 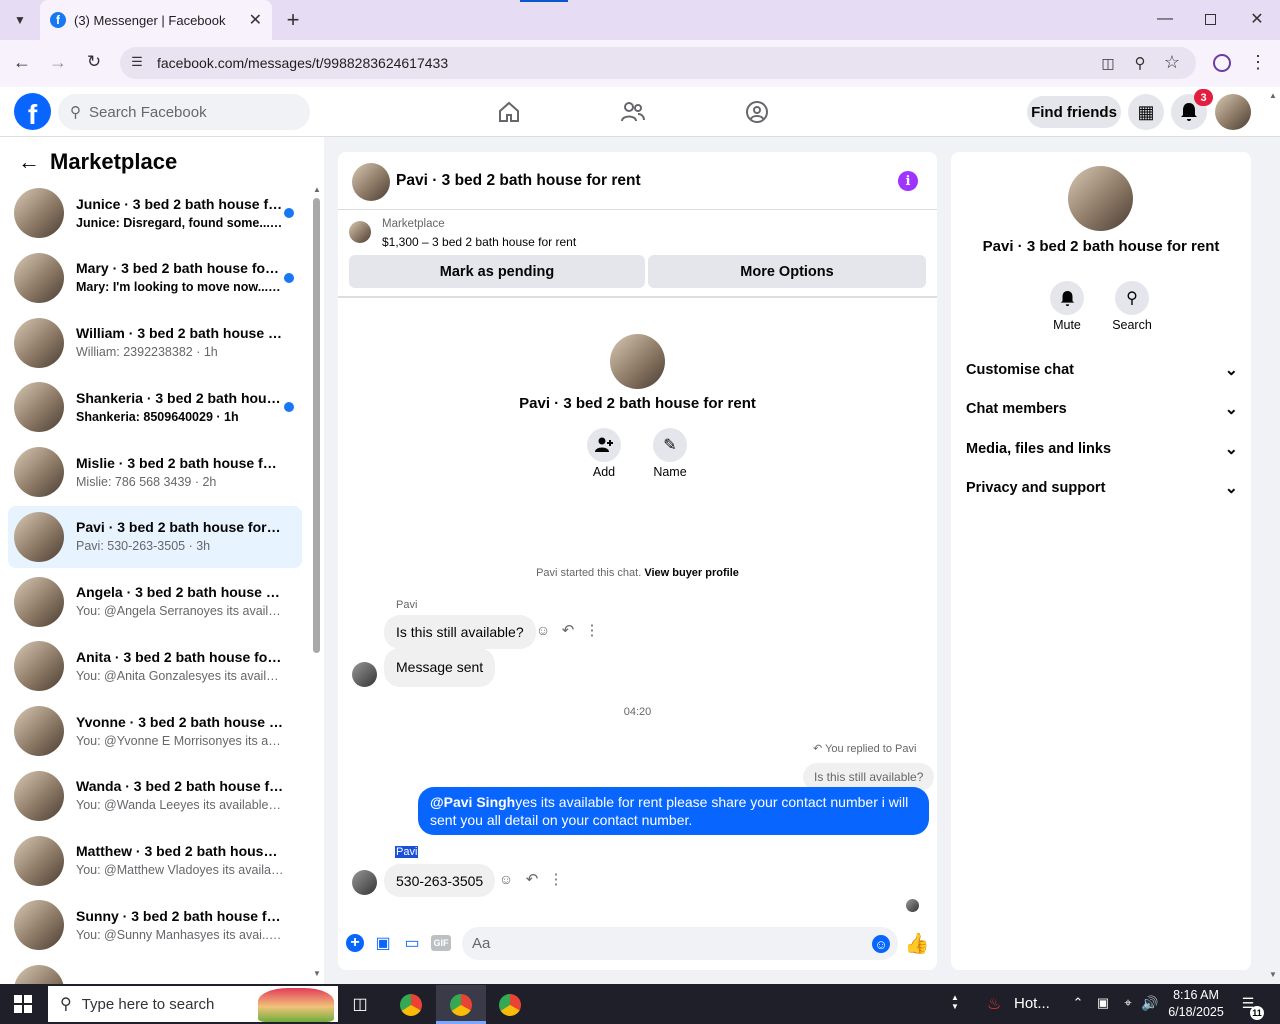 What do you see at coordinates (184, 112) in the screenshot?
I see `facebook-search-input: ⚲ Search Facebook` at bounding box center [184, 112].